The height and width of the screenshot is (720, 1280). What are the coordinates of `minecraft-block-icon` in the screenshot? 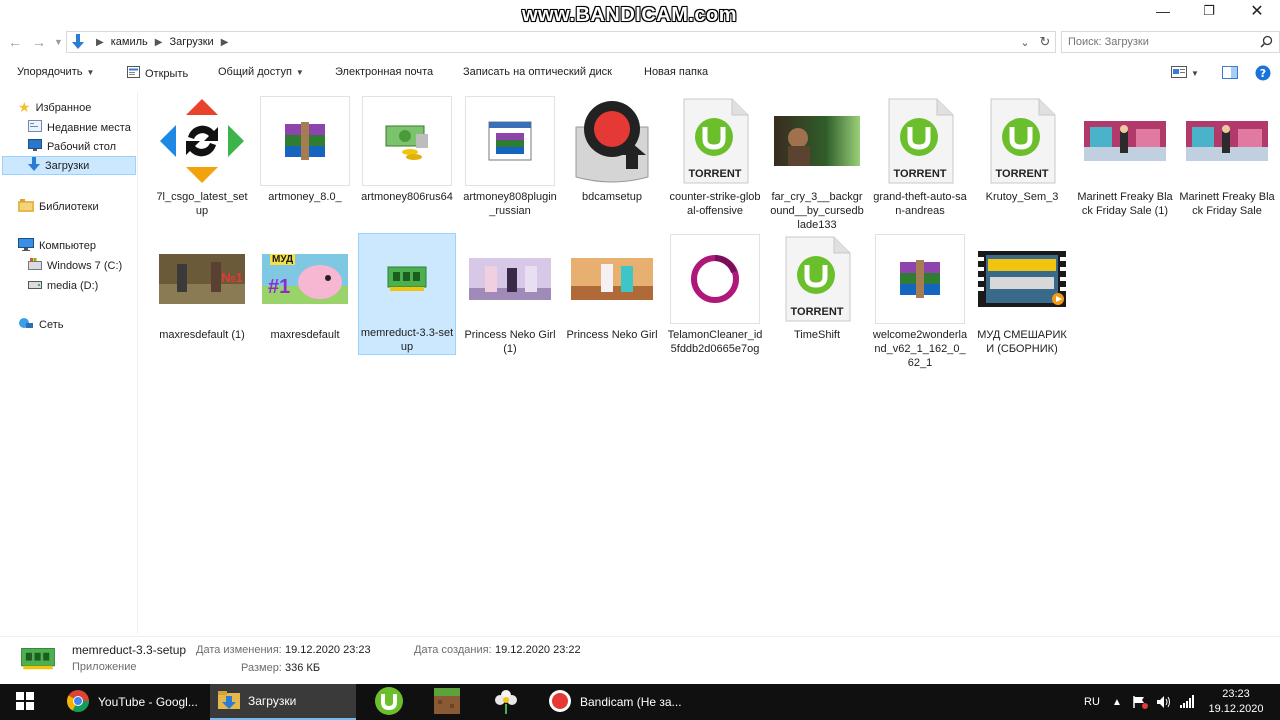 It's located at (447, 702).